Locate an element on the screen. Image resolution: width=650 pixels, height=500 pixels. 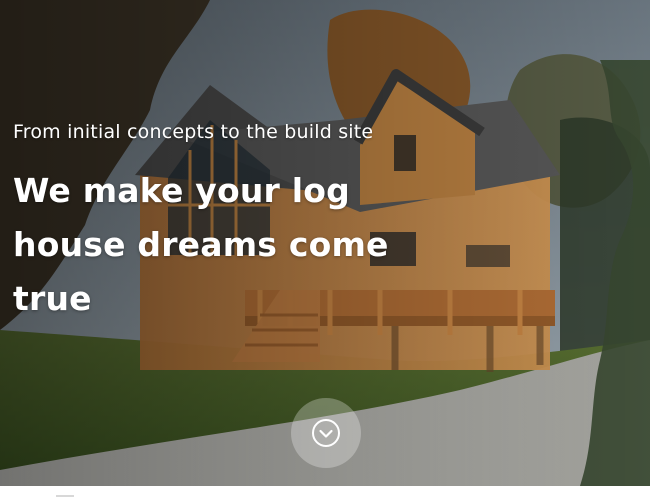
scroll-down-button is located at coordinates (326, 433).